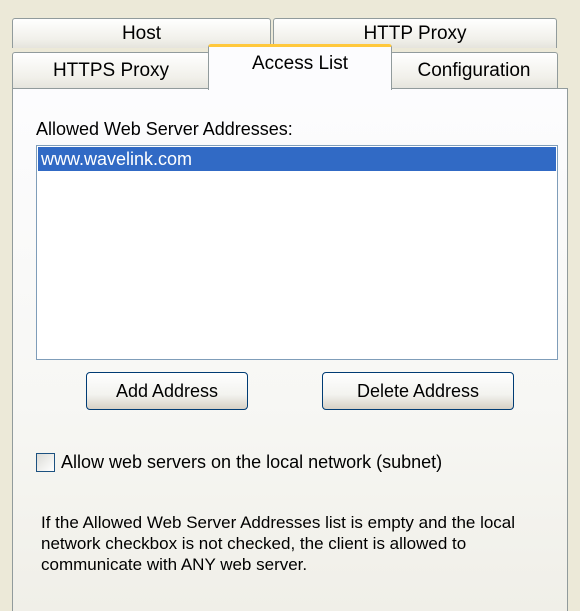 Image resolution: width=580 pixels, height=611 pixels. I want to click on list-item: www.wavelink.com, so click(297, 159).